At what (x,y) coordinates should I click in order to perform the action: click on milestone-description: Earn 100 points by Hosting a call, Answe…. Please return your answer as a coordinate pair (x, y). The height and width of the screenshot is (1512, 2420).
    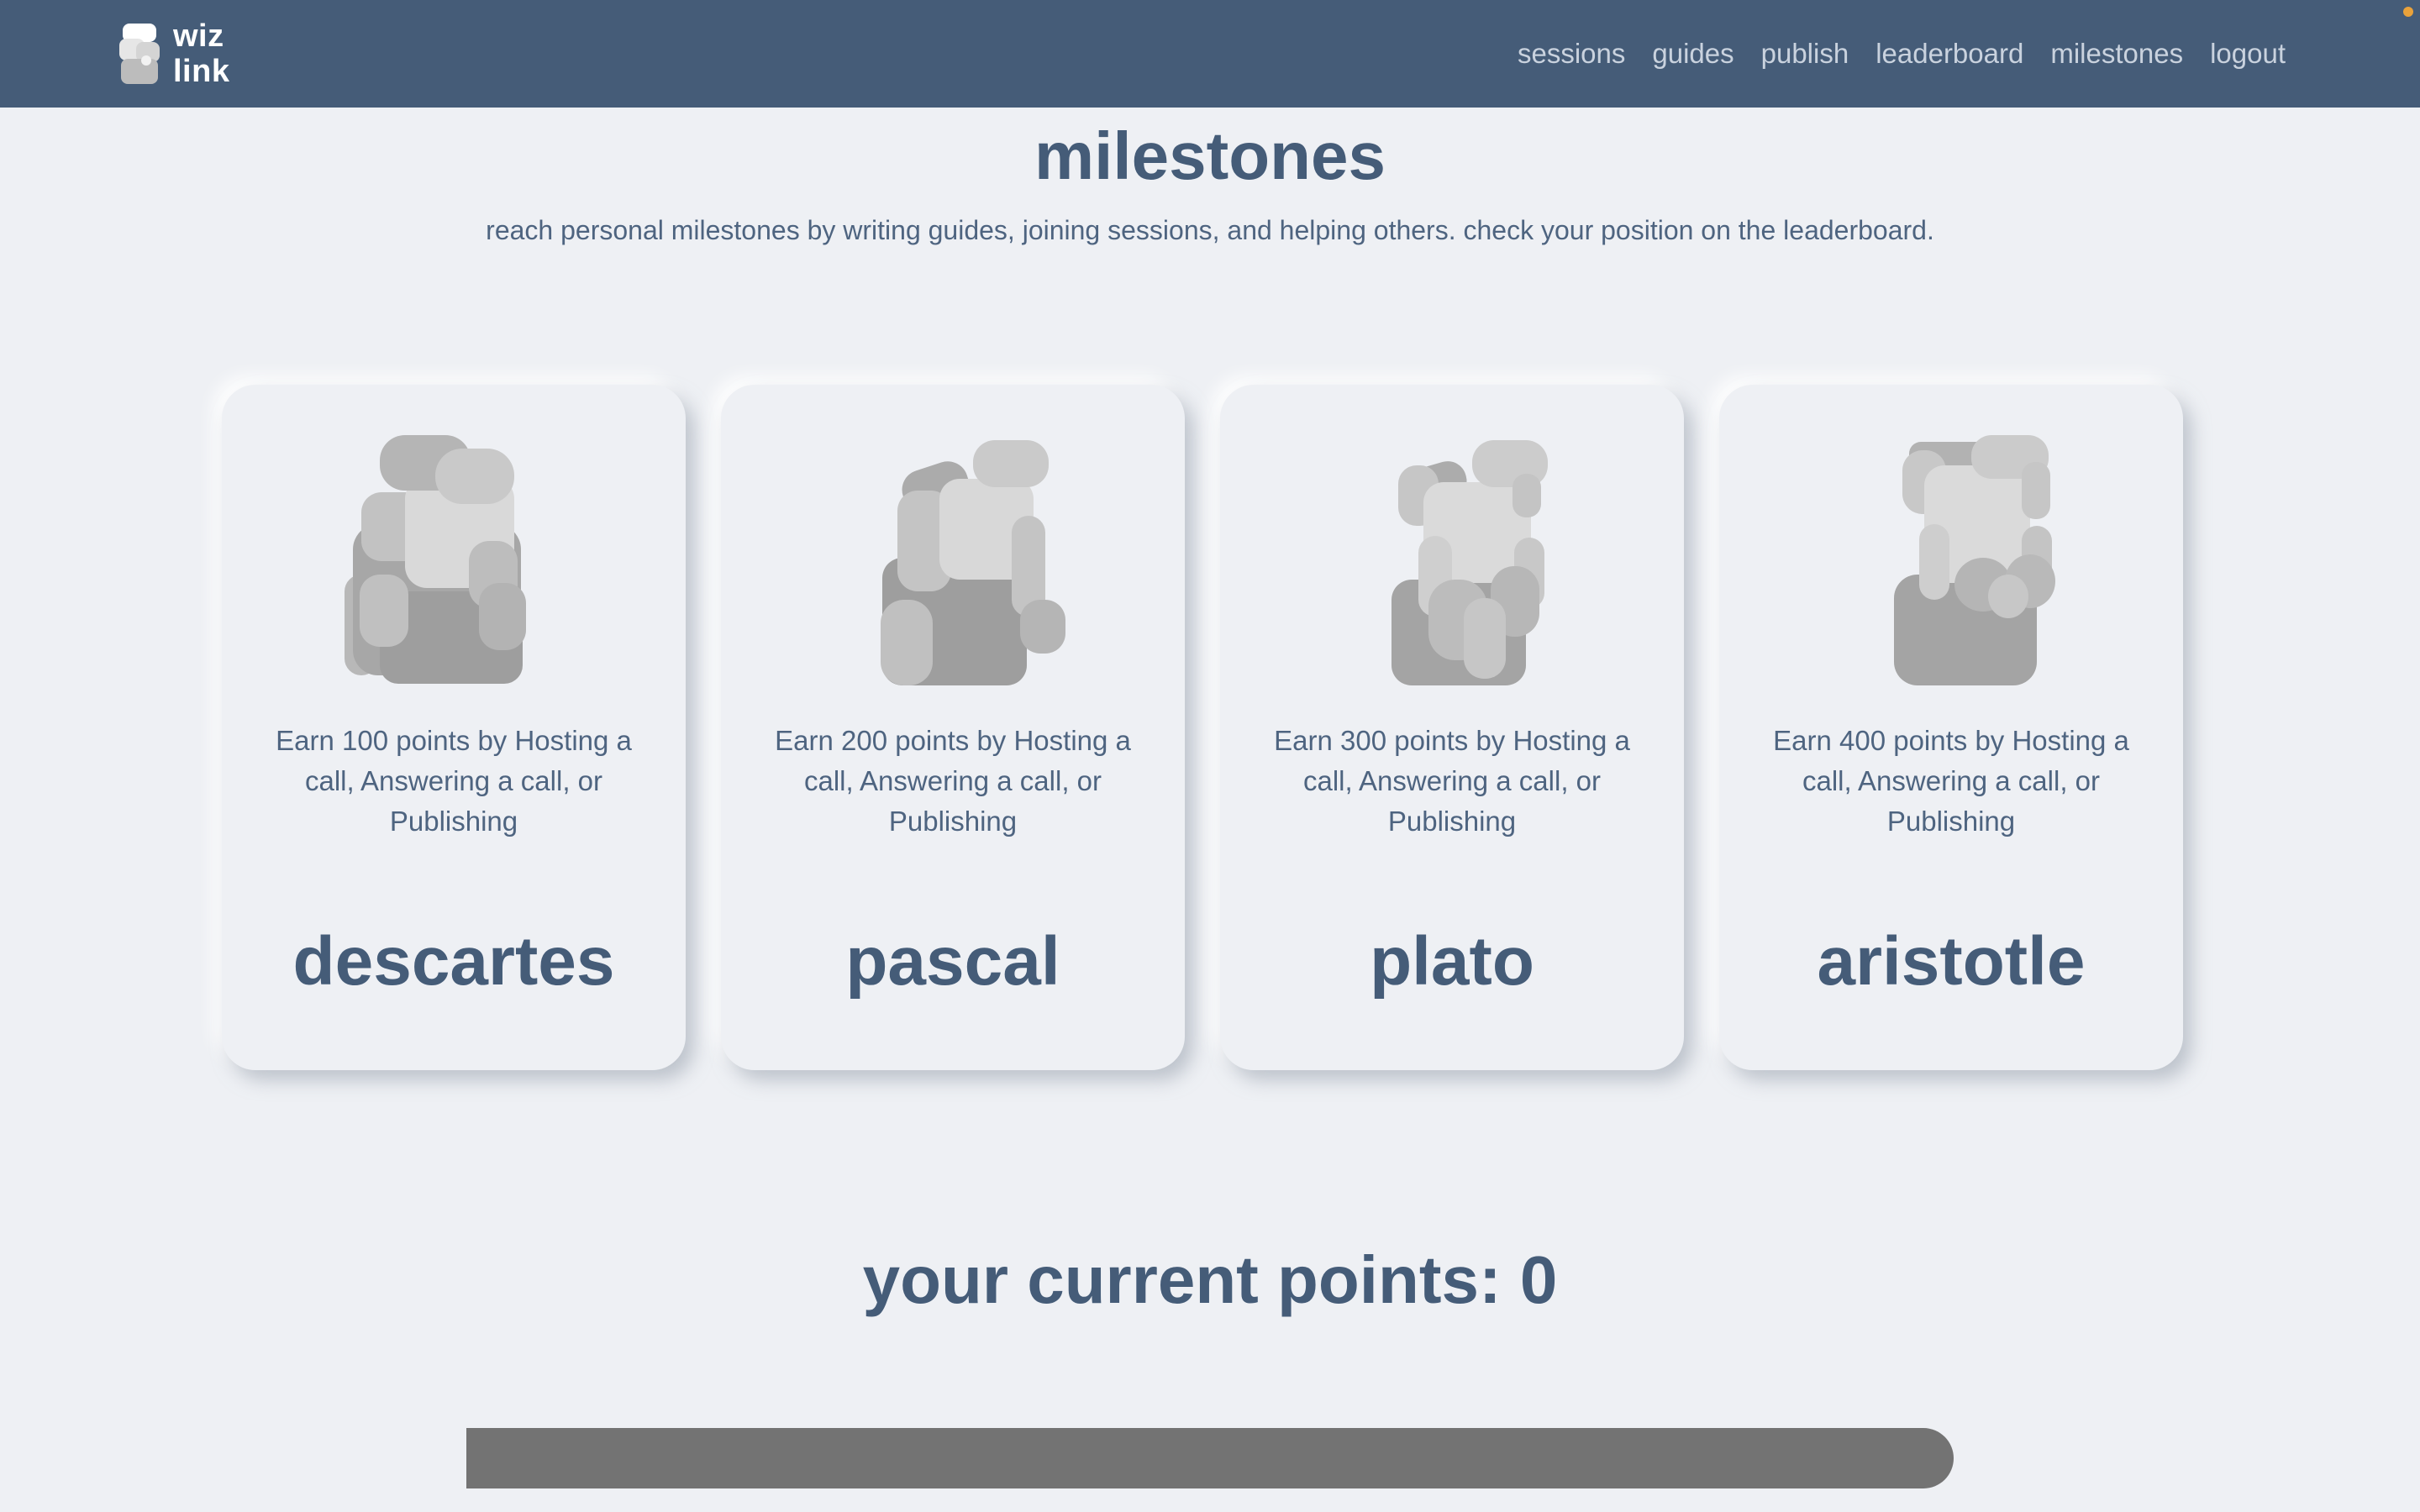
    Looking at the image, I should click on (454, 781).